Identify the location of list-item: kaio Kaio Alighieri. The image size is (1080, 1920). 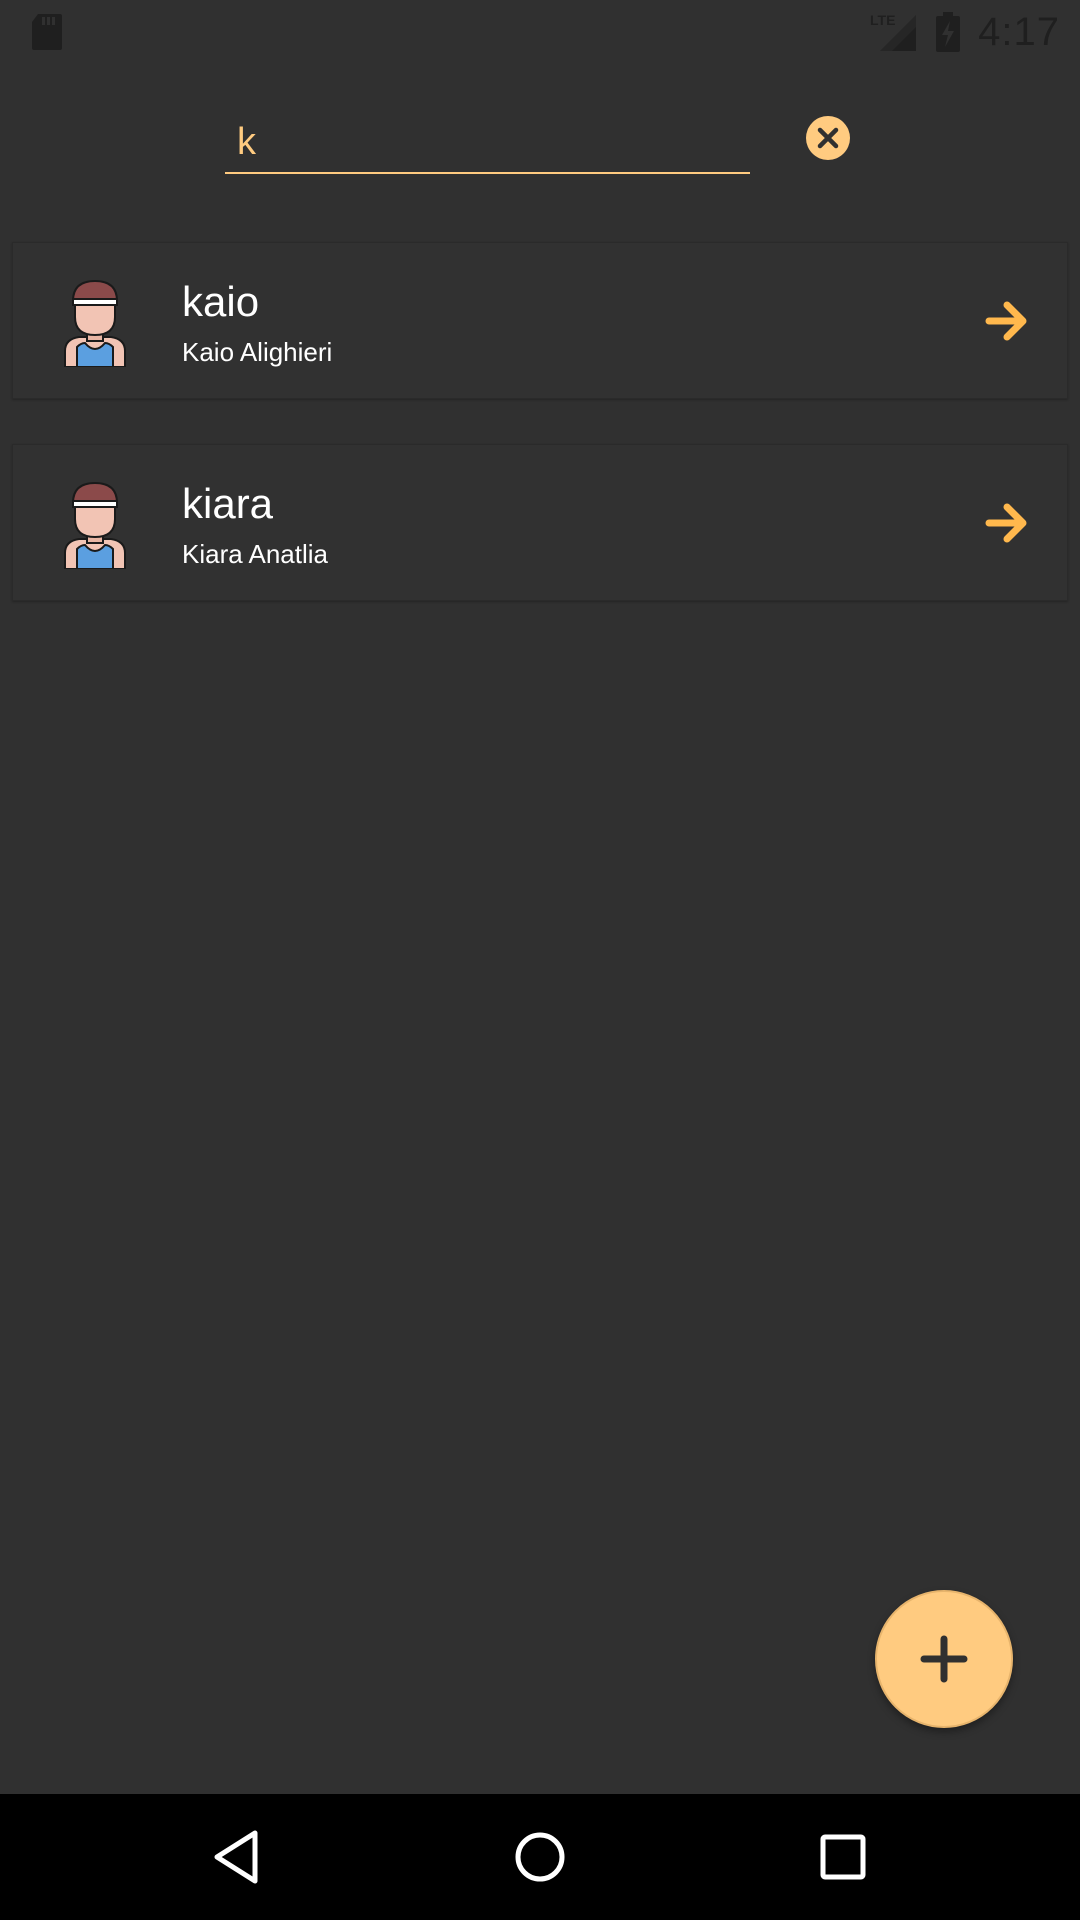
(540, 320).